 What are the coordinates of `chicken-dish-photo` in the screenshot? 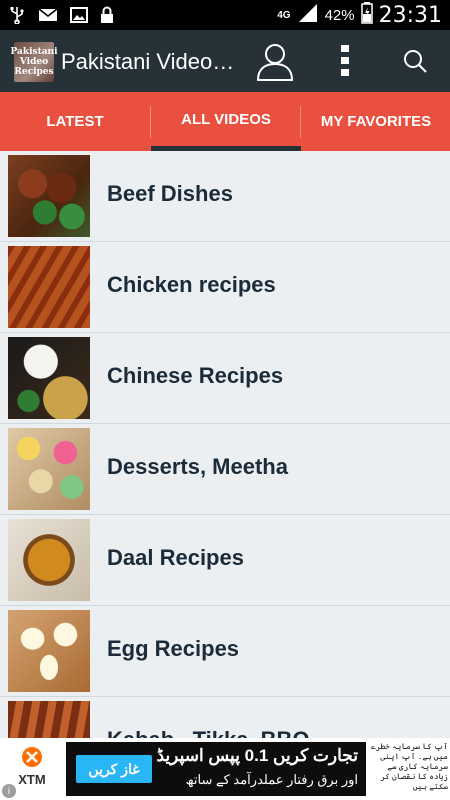 It's located at (49, 287).